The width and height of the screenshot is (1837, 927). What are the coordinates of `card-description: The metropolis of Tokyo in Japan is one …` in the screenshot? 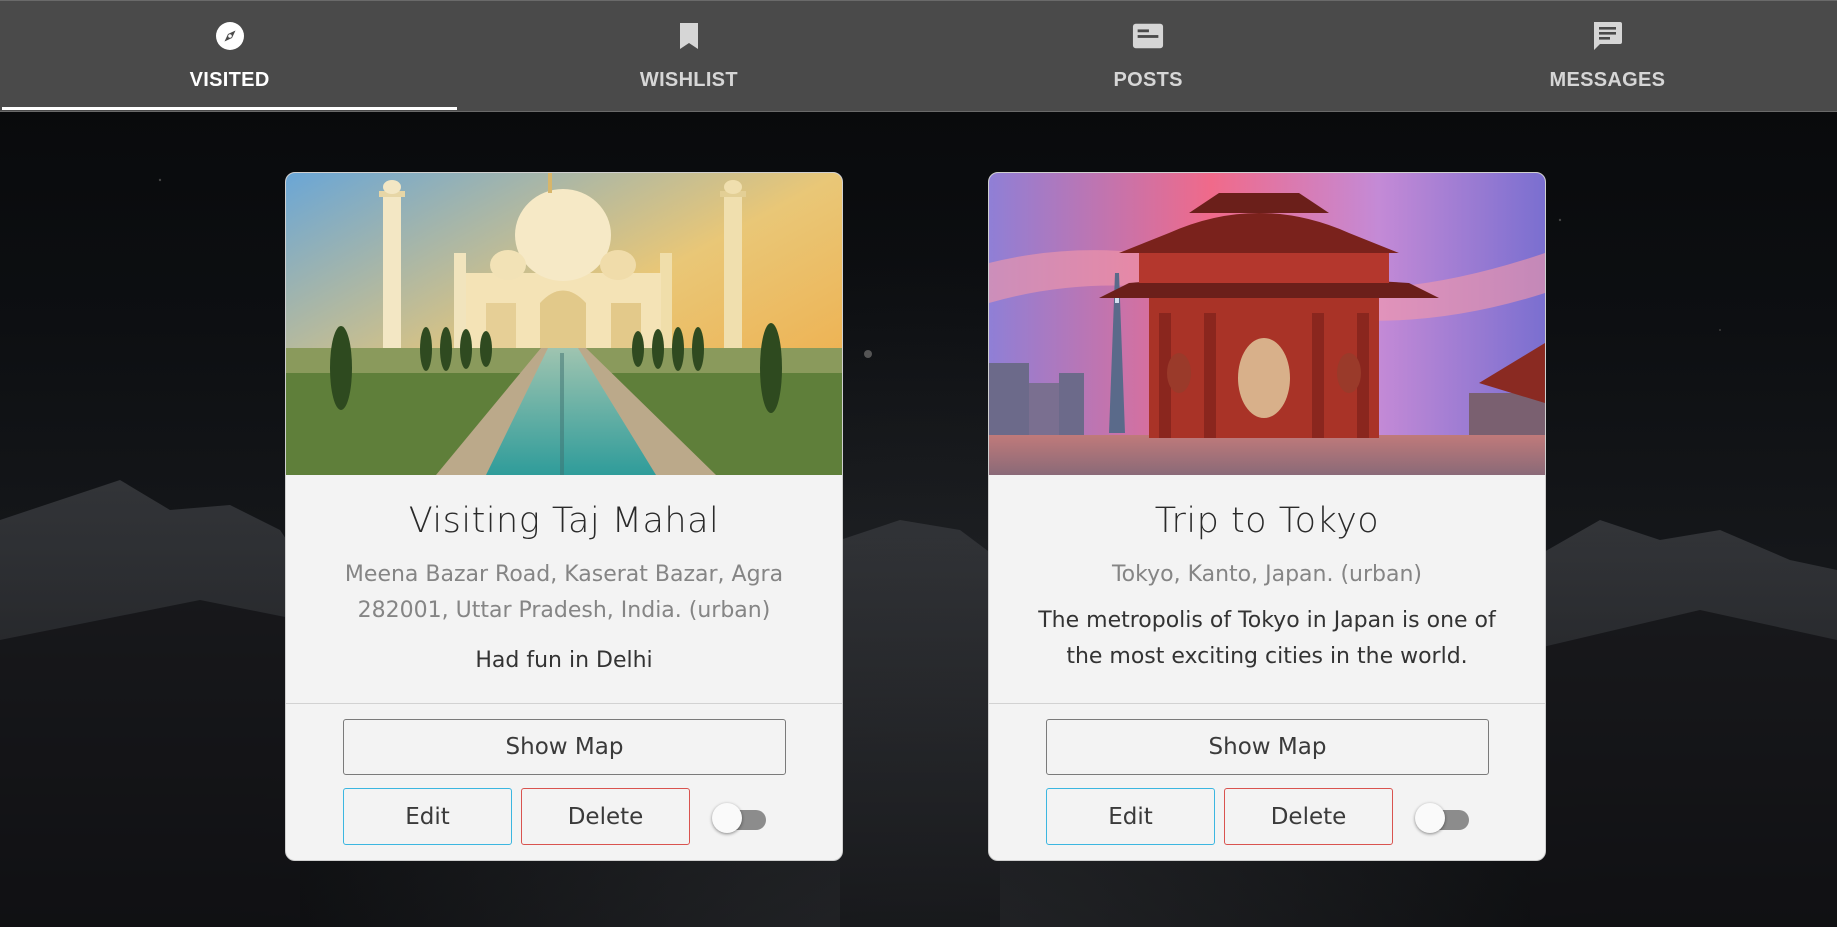 It's located at (1267, 638).